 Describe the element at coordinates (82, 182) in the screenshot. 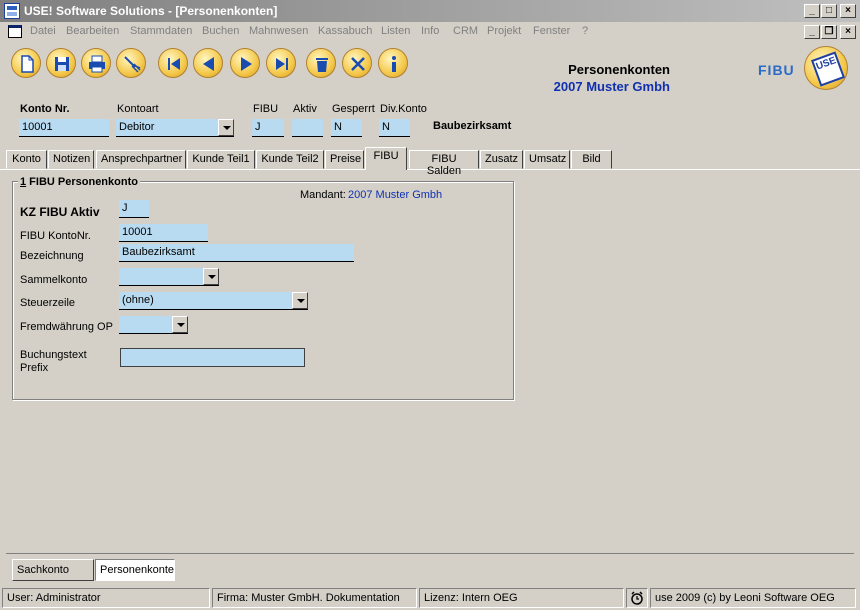

I see `group-title-text: FIBU Personenkonto` at that location.